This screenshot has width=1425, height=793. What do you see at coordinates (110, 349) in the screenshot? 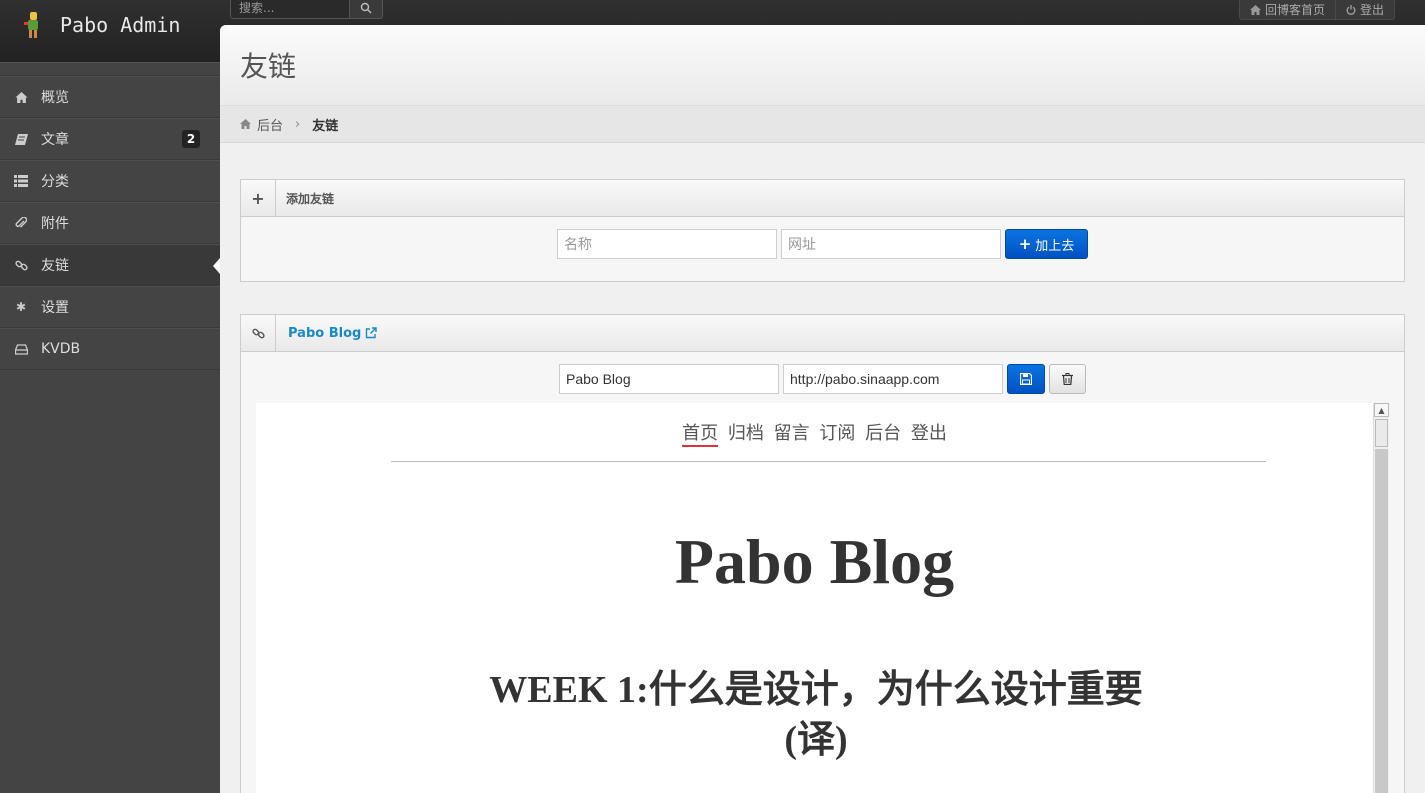
I see `sidebar-item-kvdb: KVDB` at bounding box center [110, 349].